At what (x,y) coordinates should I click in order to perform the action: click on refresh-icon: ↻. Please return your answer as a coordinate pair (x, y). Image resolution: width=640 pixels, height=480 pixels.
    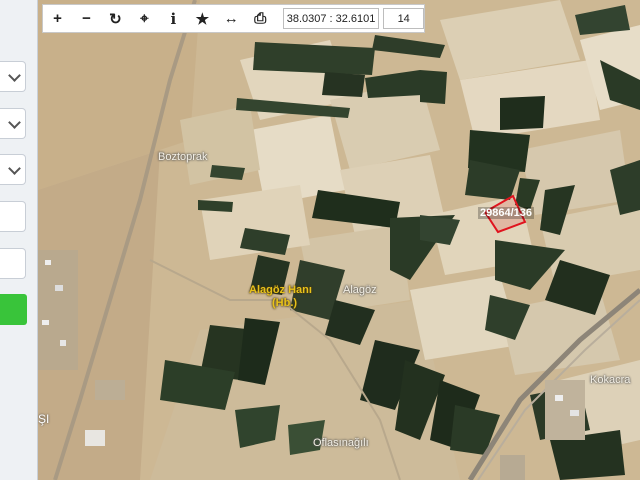
    Looking at the image, I should click on (115, 19).